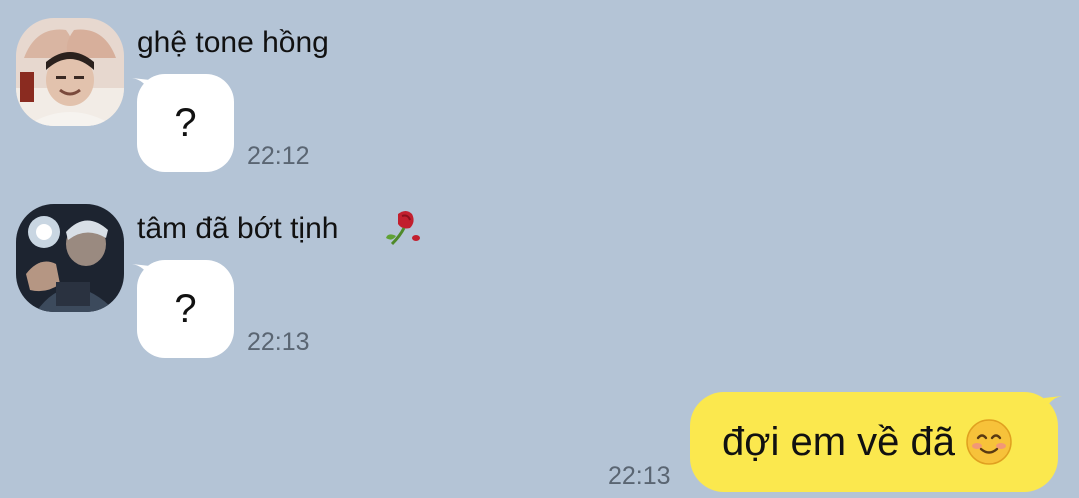 This screenshot has height=498, width=1079. What do you see at coordinates (839, 441) in the screenshot?
I see `message-text: đợi em về đã` at bounding box center [839, 441].